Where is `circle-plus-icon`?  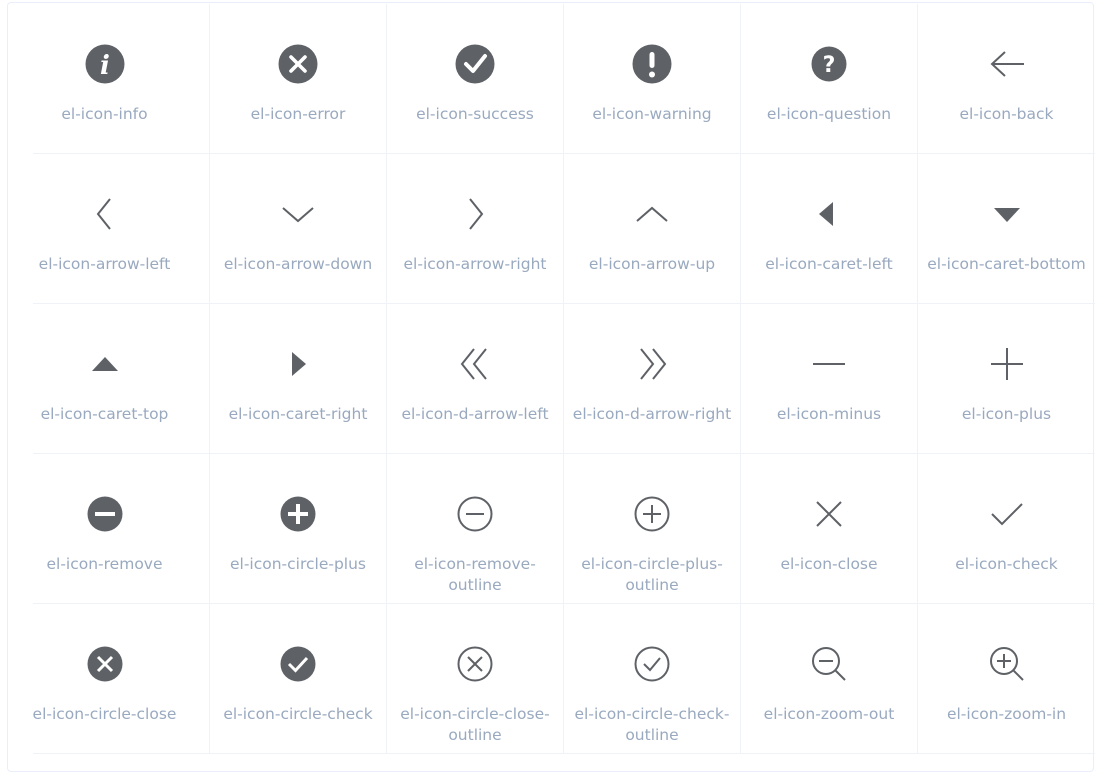 circle-plus-icon is located at coordinates (298, 514).